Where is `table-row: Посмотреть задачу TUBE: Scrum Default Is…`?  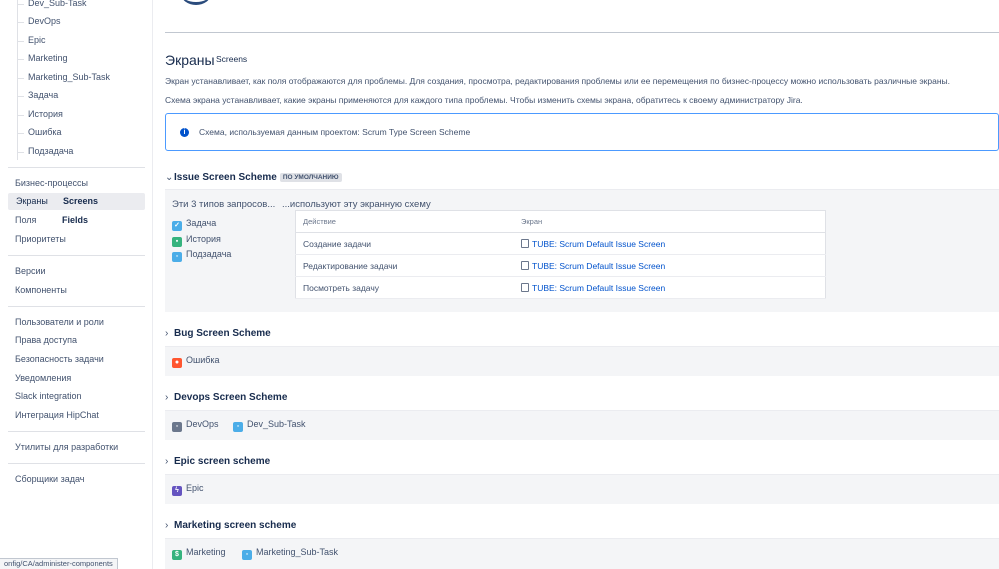 table-row: Посмотреть задачу TUBE: Scrum Default Is… is located at coordinates (560, 287).